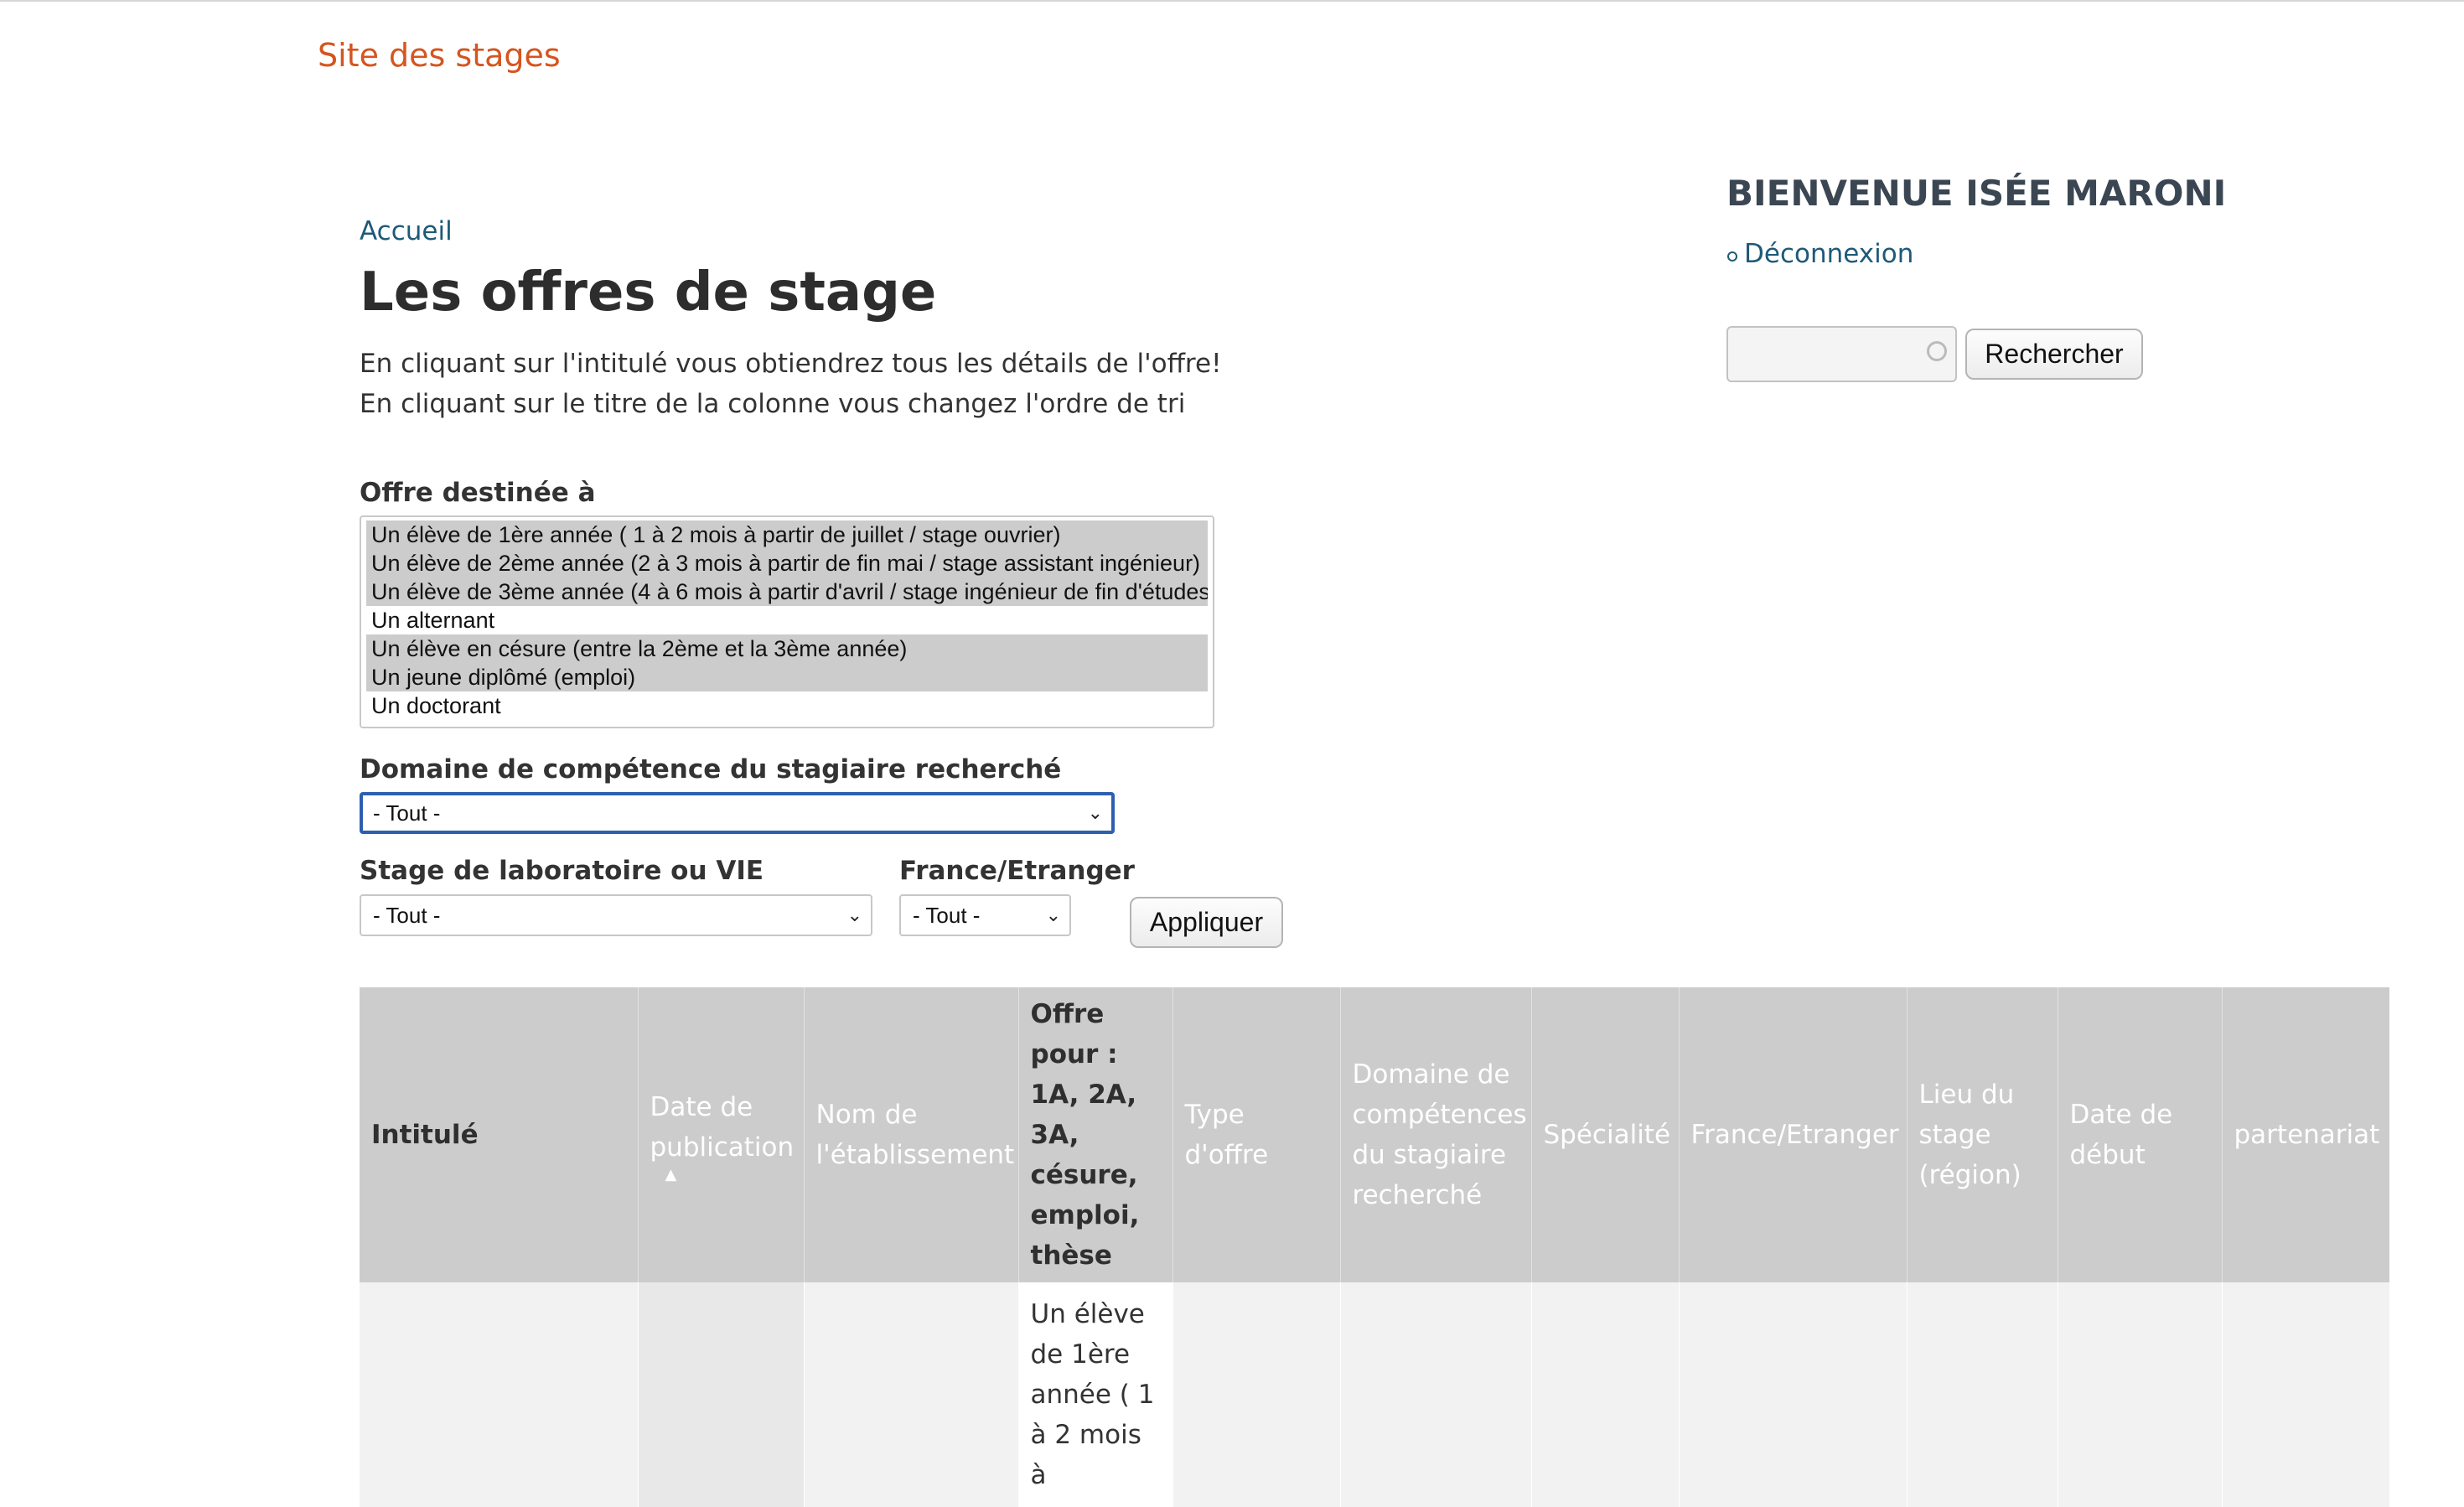 Image resolution: width=2464 pixels, height=1507 pixels. What do you see at coordinates (1094, 1394) in the screenshot?
I see `table-cell: Un élève de 1ère année ( 1 à 2 mois à` at bounding box center [1094, 1394].